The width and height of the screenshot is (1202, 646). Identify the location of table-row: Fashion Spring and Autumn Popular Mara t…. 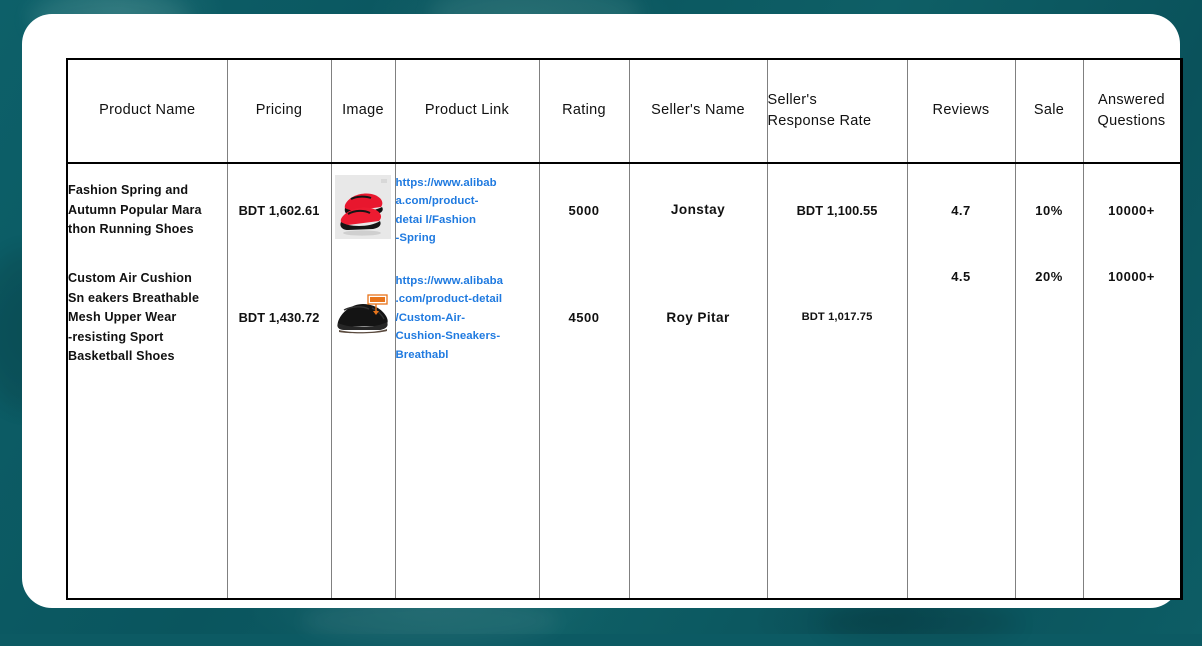
(624, 210).